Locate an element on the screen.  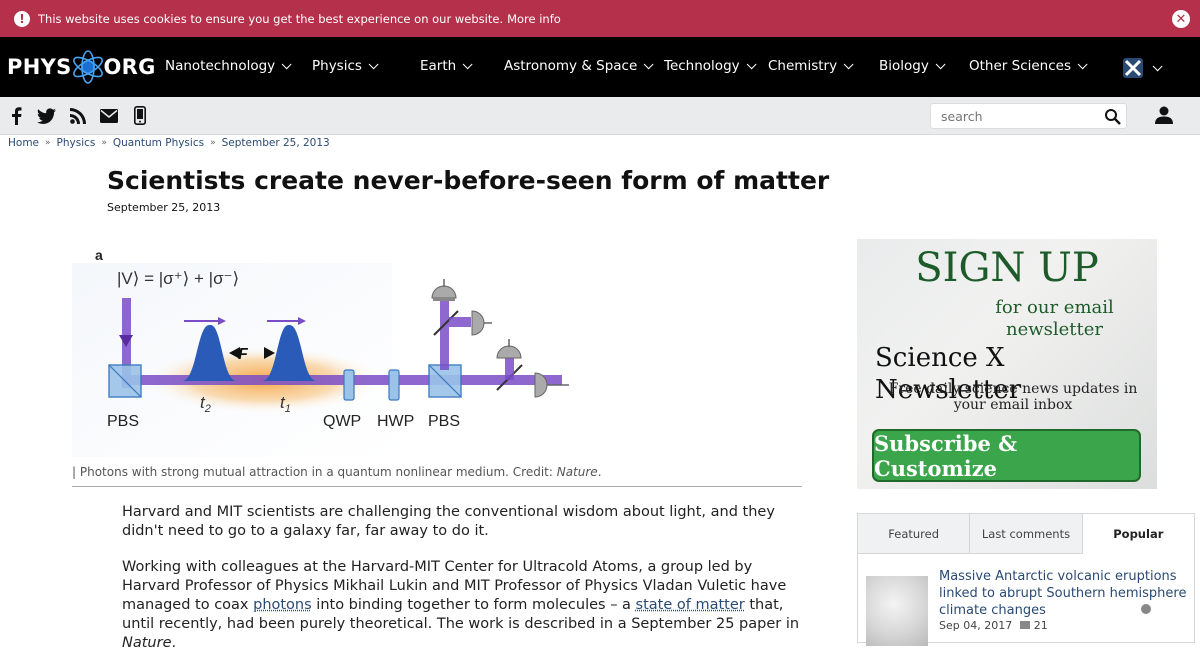
nav-item-physics: Physics is located at coordinates (345, 66).